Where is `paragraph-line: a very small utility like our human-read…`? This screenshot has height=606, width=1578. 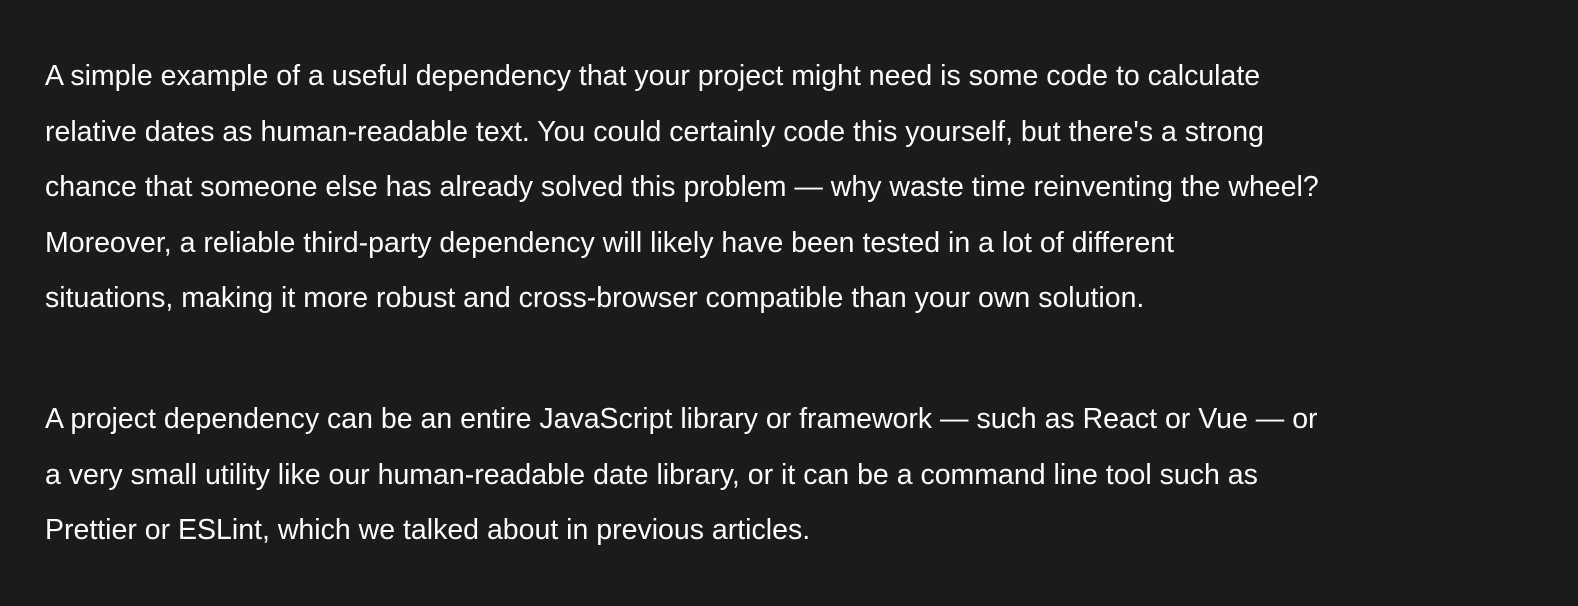
paragraph-line: a very small utility like our human-read… is located at coordinates (651, 474).